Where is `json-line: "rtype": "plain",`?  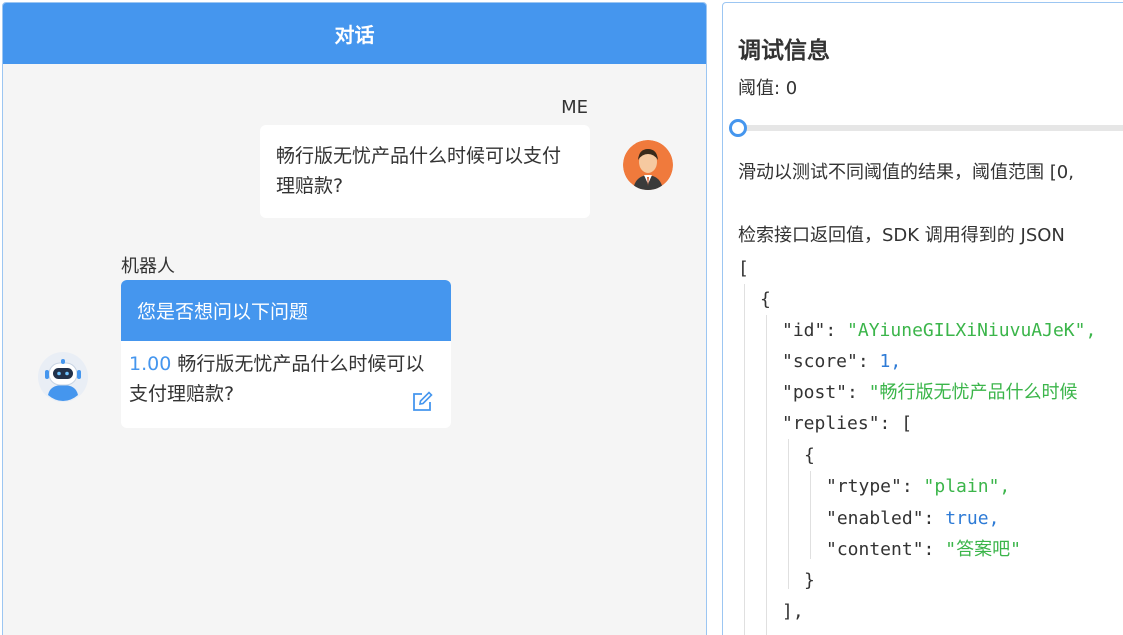
json-line: "rtype": "plain", is located at coordinates (918, 486).